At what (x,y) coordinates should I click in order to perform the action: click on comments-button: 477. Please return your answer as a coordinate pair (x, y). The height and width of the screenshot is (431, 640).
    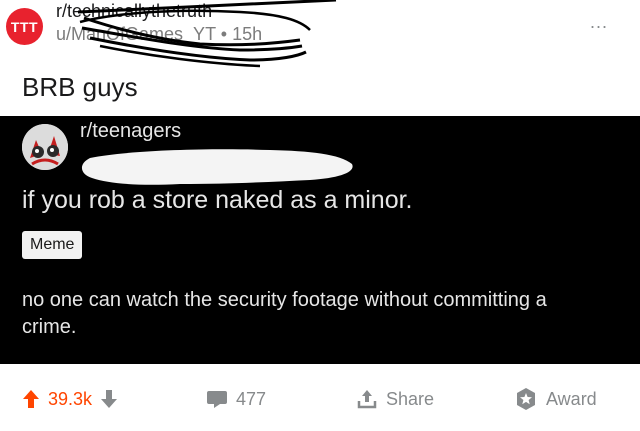
    Looking at the image, I should click on (236, 399).